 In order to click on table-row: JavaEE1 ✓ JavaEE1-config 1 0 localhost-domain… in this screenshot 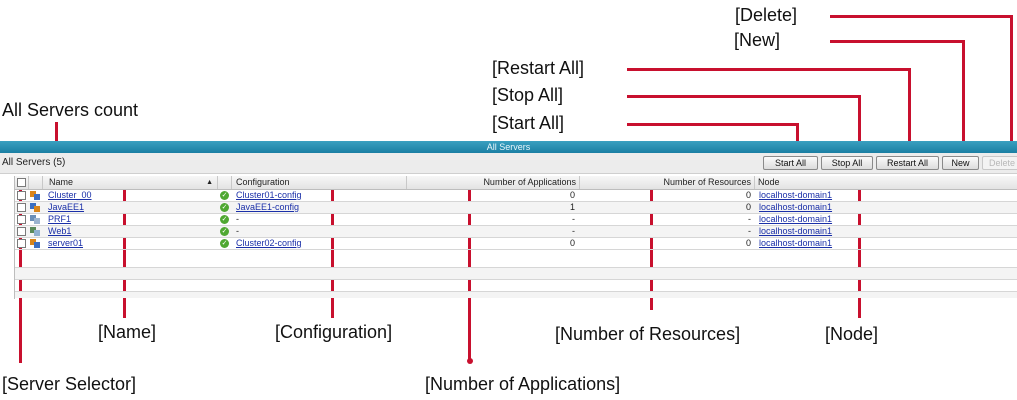, I will do `click(516, 208)`.